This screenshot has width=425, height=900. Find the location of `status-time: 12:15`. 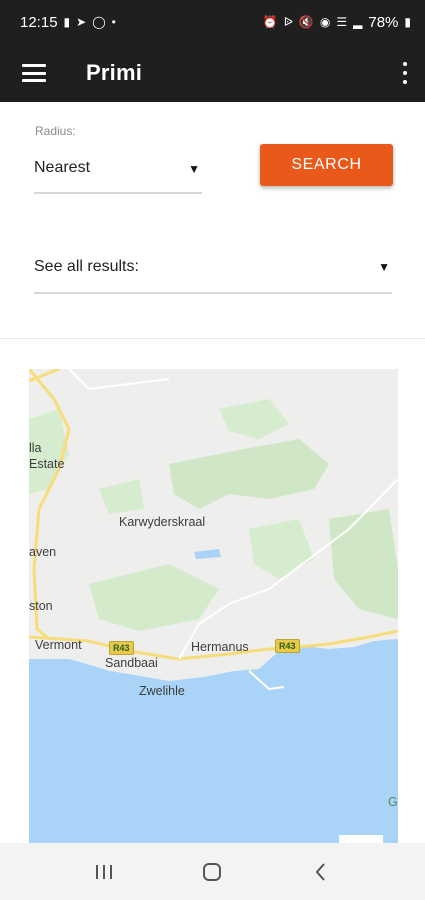

status-time: 12:15 is located at coordinates (39, 22).